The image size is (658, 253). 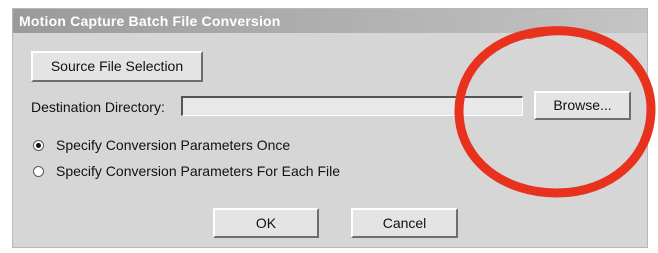 I want to click on destination-directory-label: Destination Directory:, so click(x=98, y=107).